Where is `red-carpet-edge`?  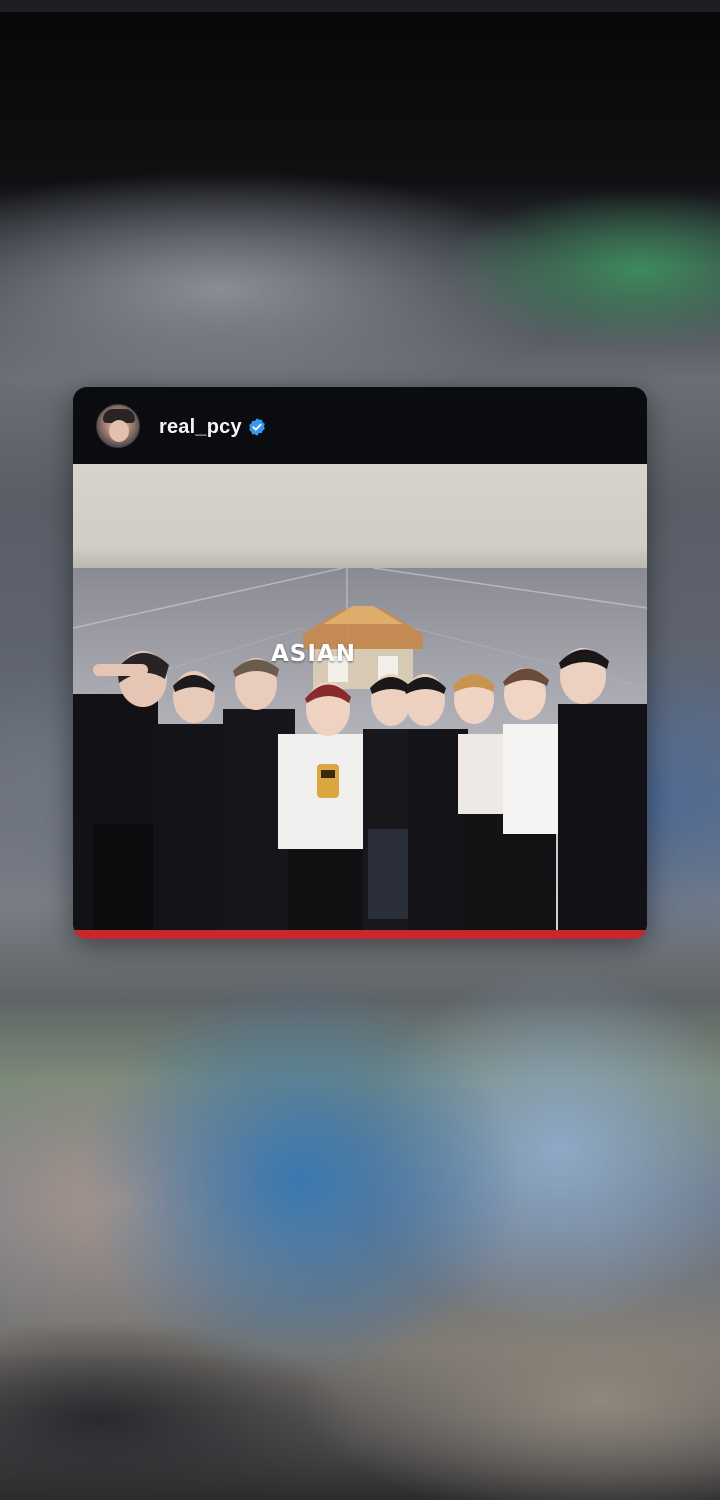
red-carpet-edge is located at coordinates (360, 934).